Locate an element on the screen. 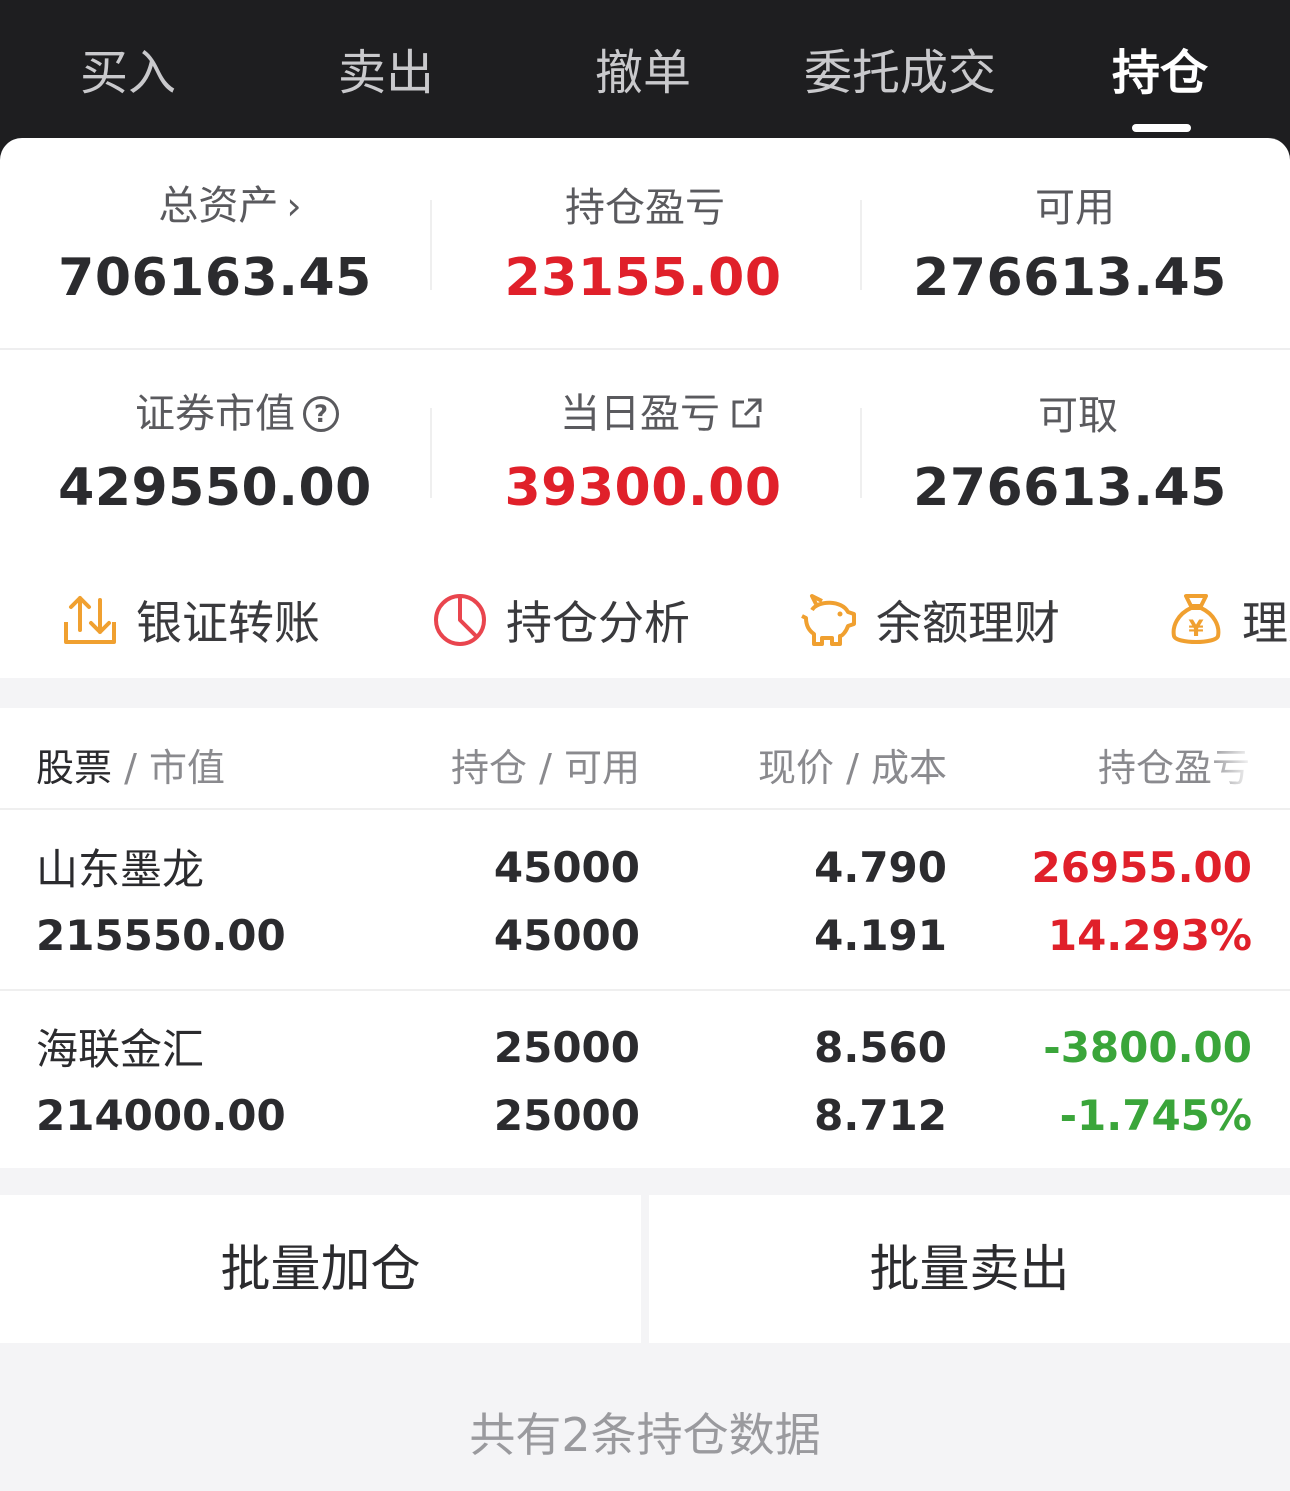 The height and width of the screenshot is (1491, 1290). stock-name: 山东墨龙 is located at coordinates (120, 869).